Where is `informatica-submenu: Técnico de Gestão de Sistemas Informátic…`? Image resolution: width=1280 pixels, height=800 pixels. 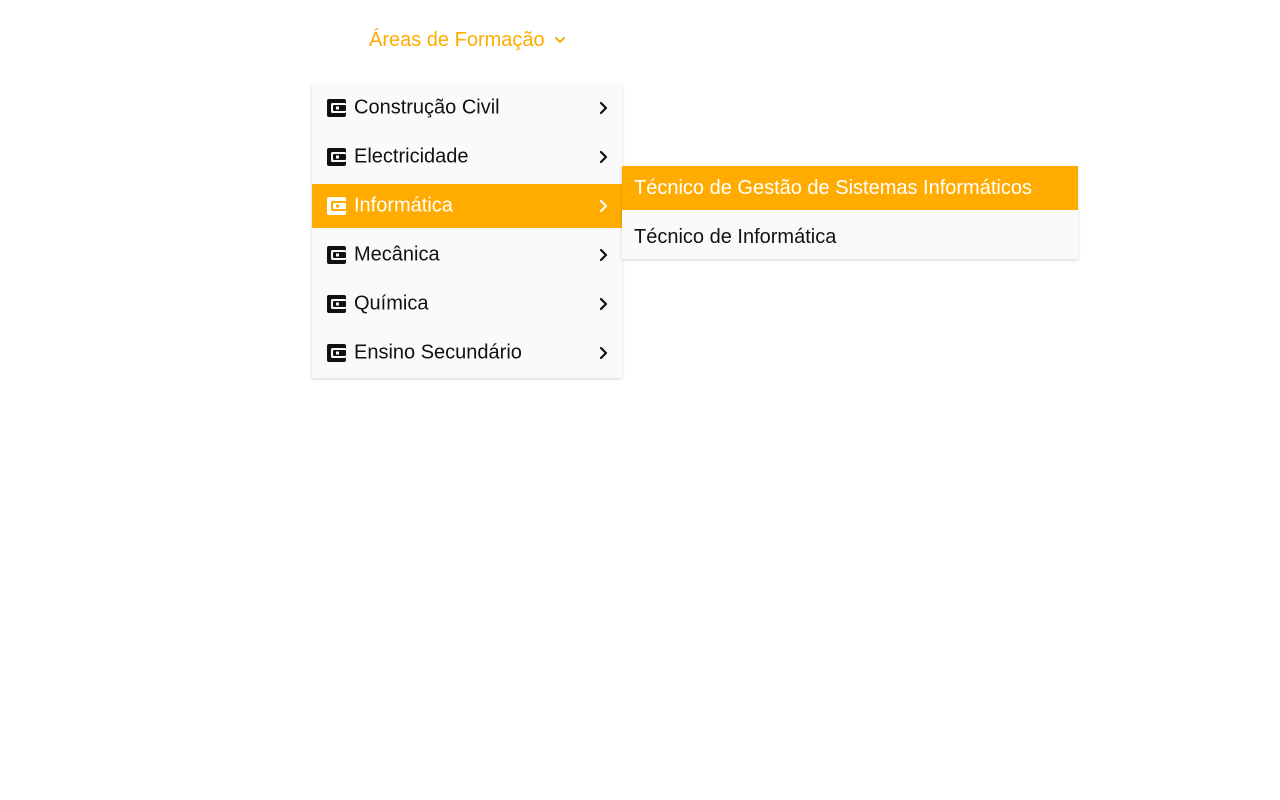 informatica-submenu: Técnico de Gestão de Sistemas Informátic… is located at coordinates (850, 212).